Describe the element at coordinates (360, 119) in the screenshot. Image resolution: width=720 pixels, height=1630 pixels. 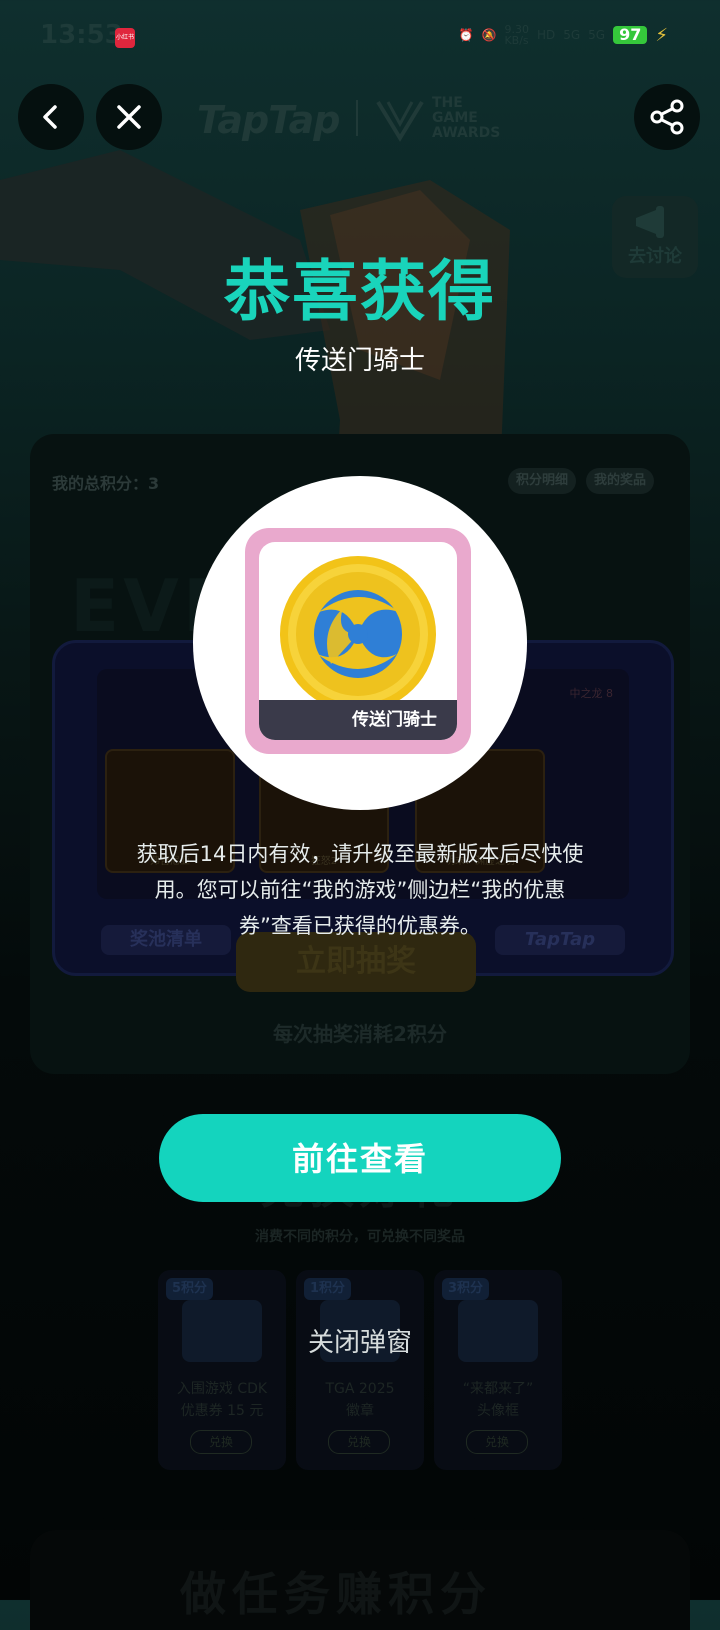
I see `top-nav: TapTap THE GAME AWARDS` at that location.